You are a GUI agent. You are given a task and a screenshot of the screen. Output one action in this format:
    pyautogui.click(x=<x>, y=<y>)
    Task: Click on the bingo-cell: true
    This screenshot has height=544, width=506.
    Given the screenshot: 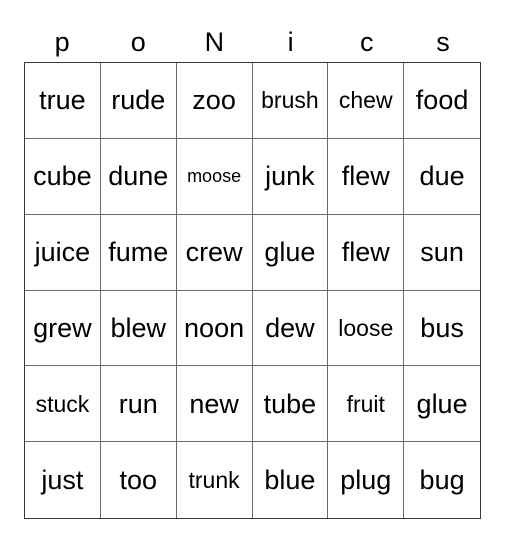 What is the action you would take?
    pyautogui.click(x=63, y=101)
    